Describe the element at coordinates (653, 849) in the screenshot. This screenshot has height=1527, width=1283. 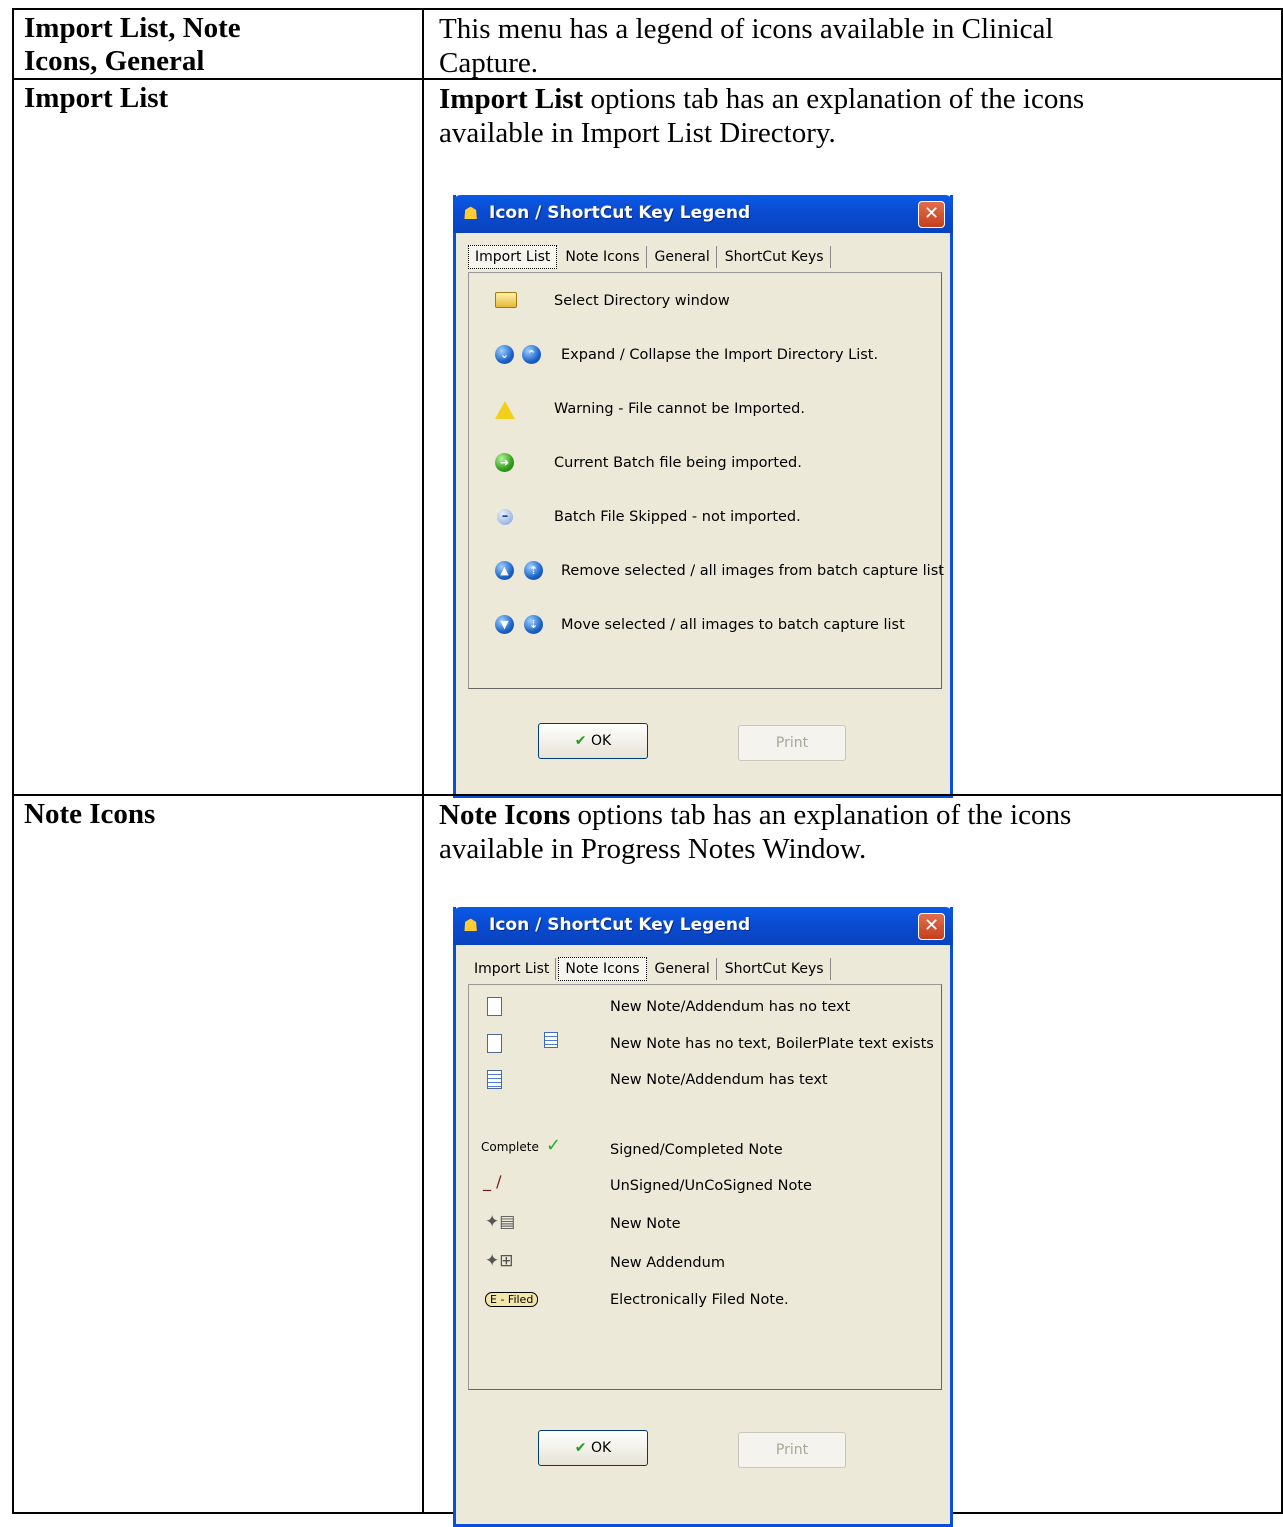
I see `row-text-line2: available in Progress Notes Window.` at that location.